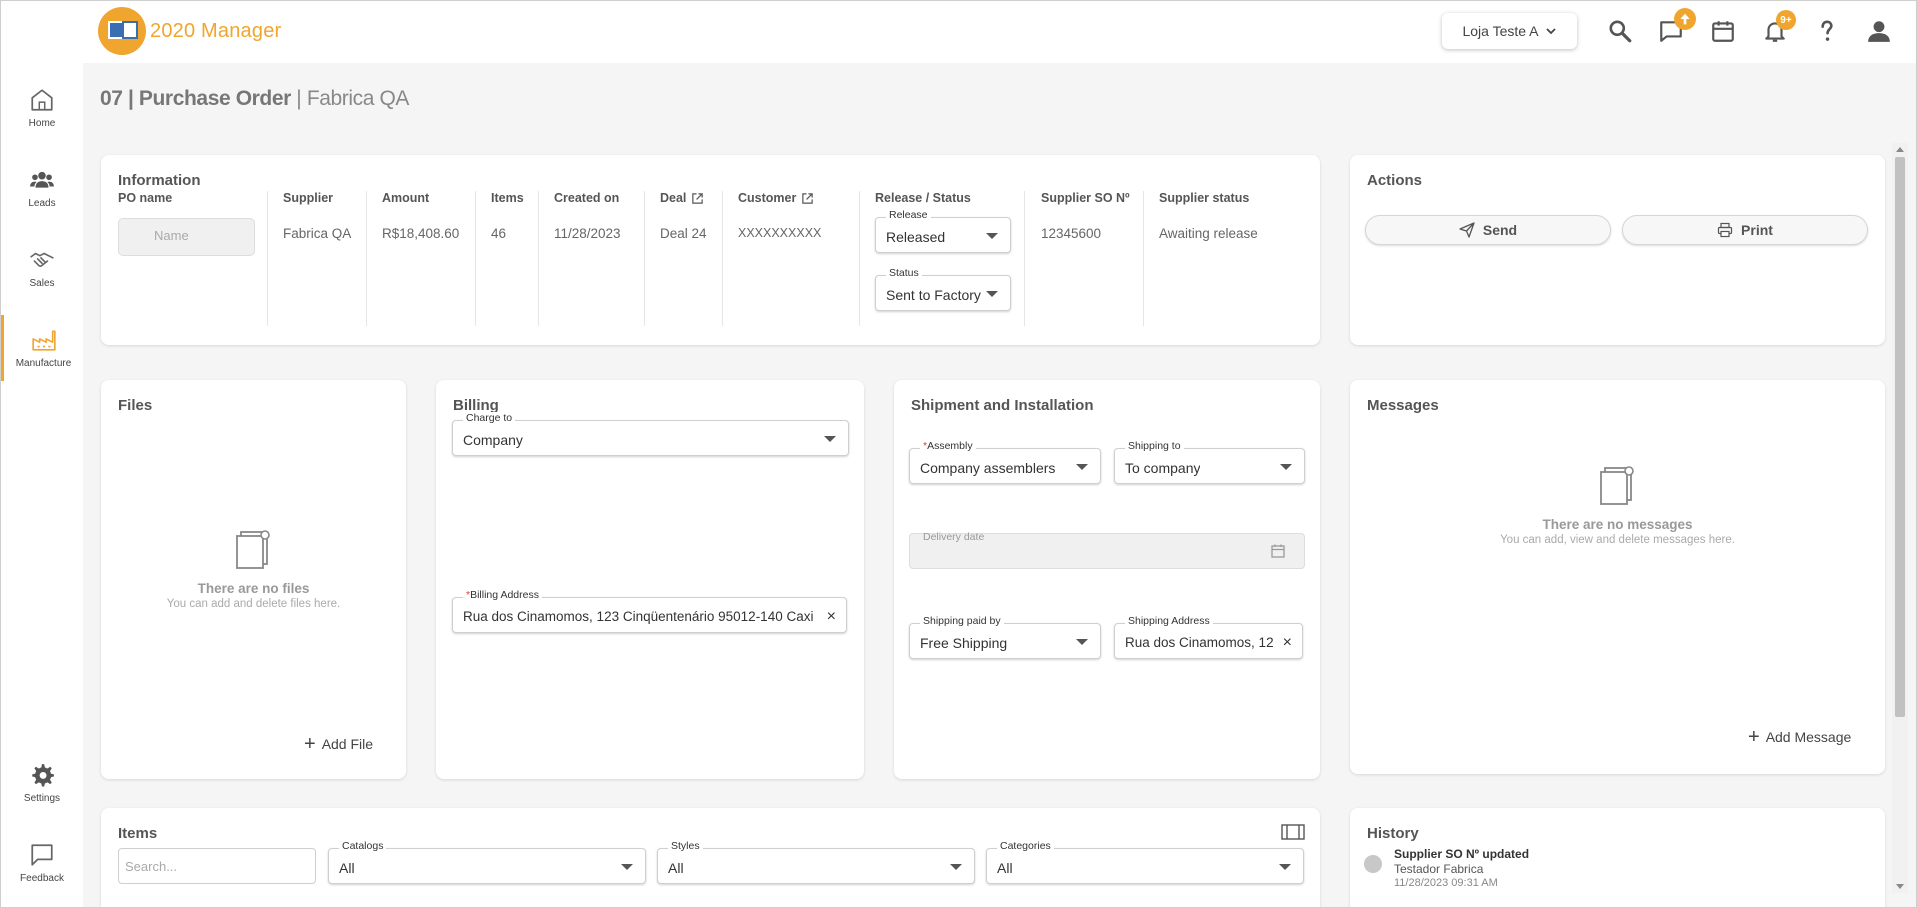 Image resolution: width=1917 pixels, height=908 pixels. Describe the element at coordinates (317, 233) in the screenshot. I see `supplier-value: Fabrica QA` at that location.